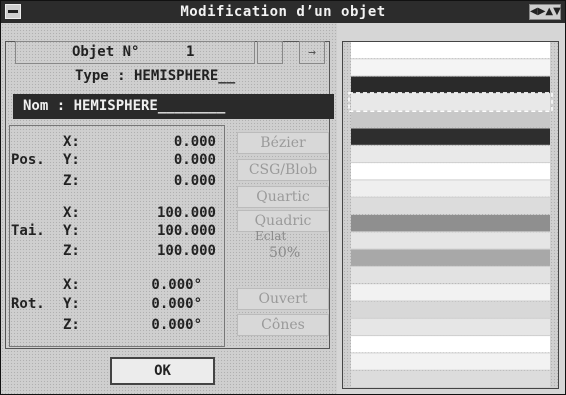 The image size is (566, 395). Describe the element at coordinates (155, 76) in the screenshot. I see `object-type: Type : HEMISPHERE__` at that location.